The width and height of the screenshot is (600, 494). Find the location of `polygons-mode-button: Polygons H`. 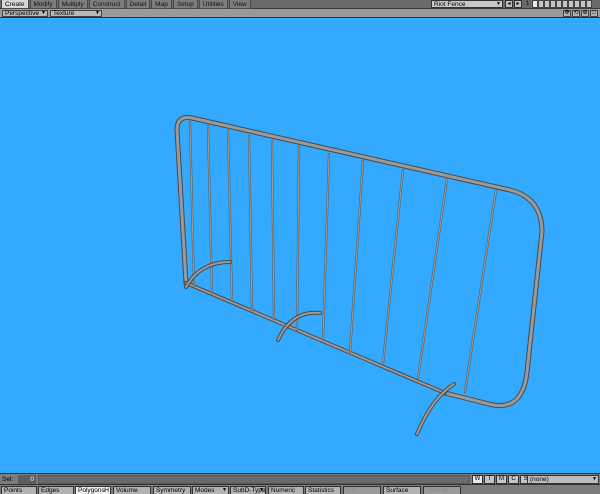

polygons-mode-button: Polygons H is located at coordinates (93, 490).